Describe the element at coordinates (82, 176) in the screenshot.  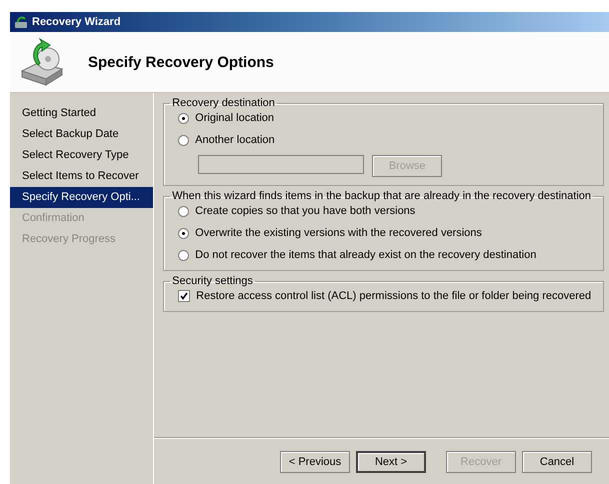
I see `step-item: Select Items to Recover` at that location.